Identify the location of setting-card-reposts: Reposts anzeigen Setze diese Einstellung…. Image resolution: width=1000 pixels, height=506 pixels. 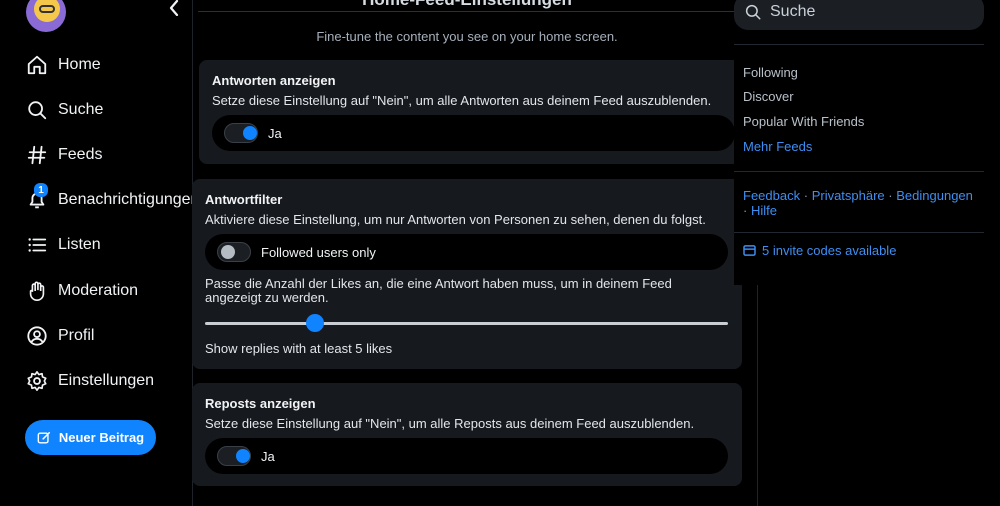
(467, 434).